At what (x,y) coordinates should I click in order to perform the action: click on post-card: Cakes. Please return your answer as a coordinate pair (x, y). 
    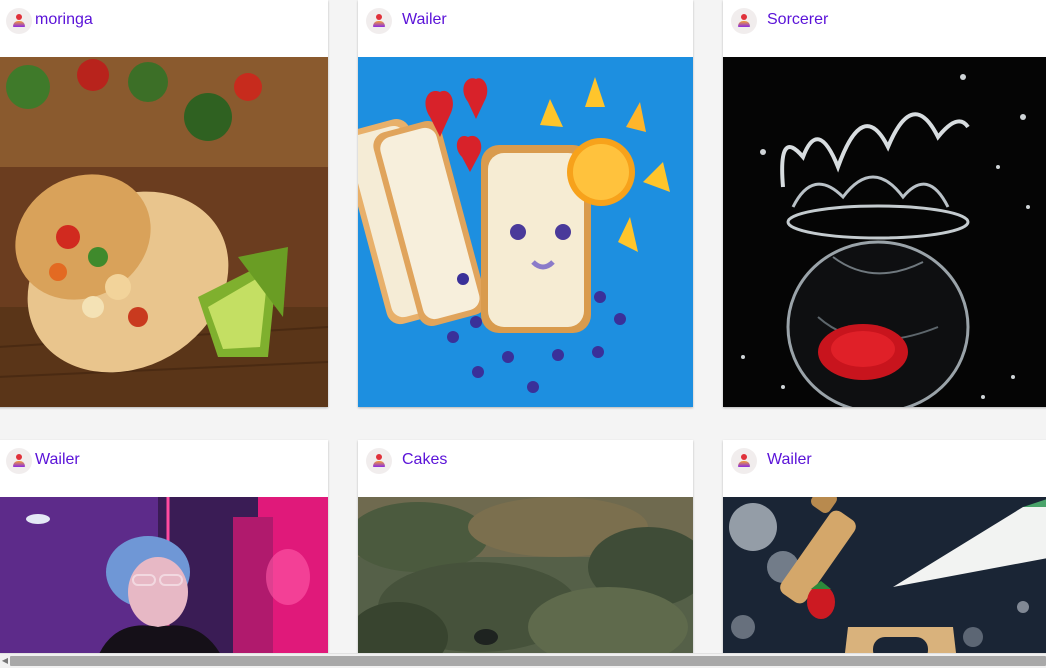
    Looking at the image, I should click on (525, 546).